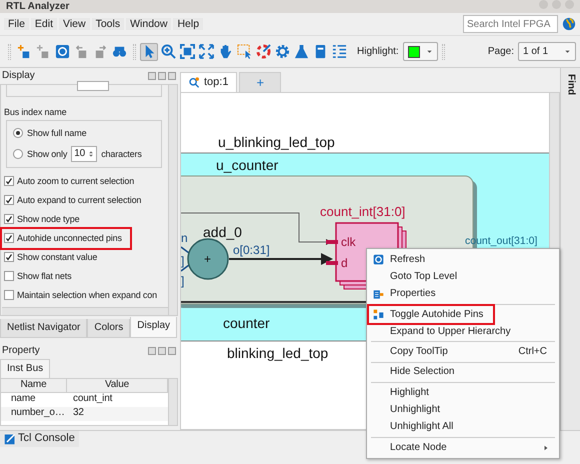 This screenshot has width=580, height=464. What do you see at coordinates (21, 351) in the screenshot?
I see `panel-title: Property` at bounding box center [21, 351].